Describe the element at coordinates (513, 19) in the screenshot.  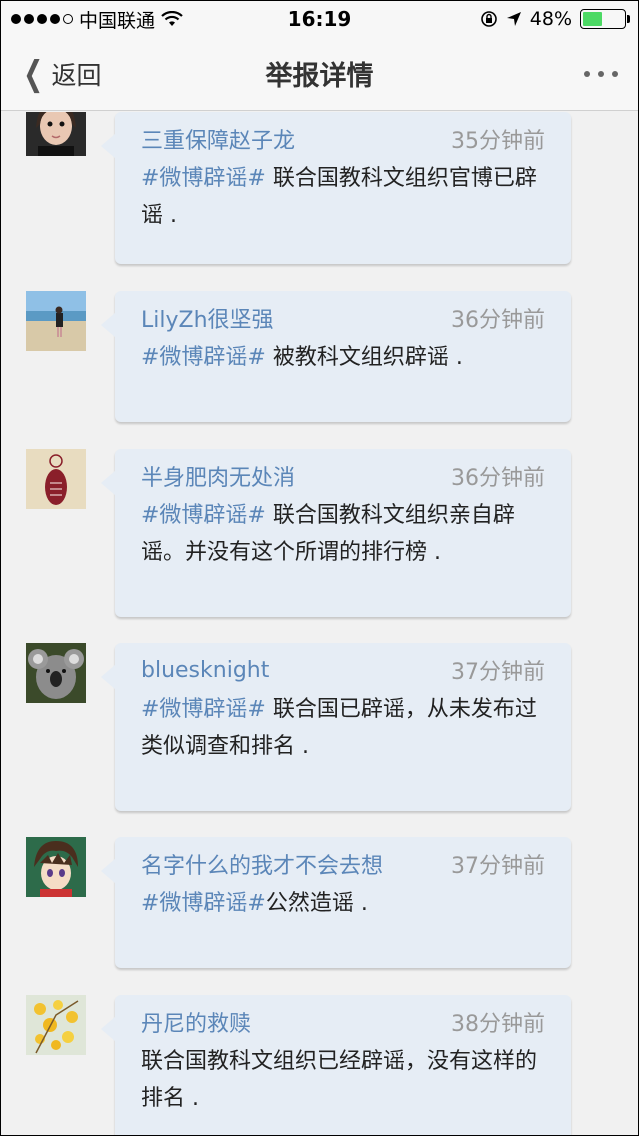
I see `location-arrow-icon` at that location.